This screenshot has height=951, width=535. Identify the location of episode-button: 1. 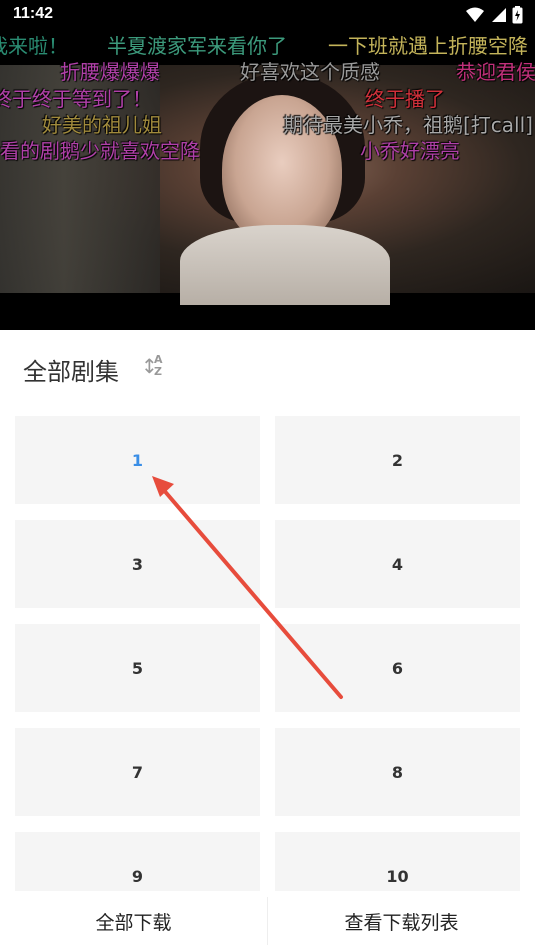
(137, 460).